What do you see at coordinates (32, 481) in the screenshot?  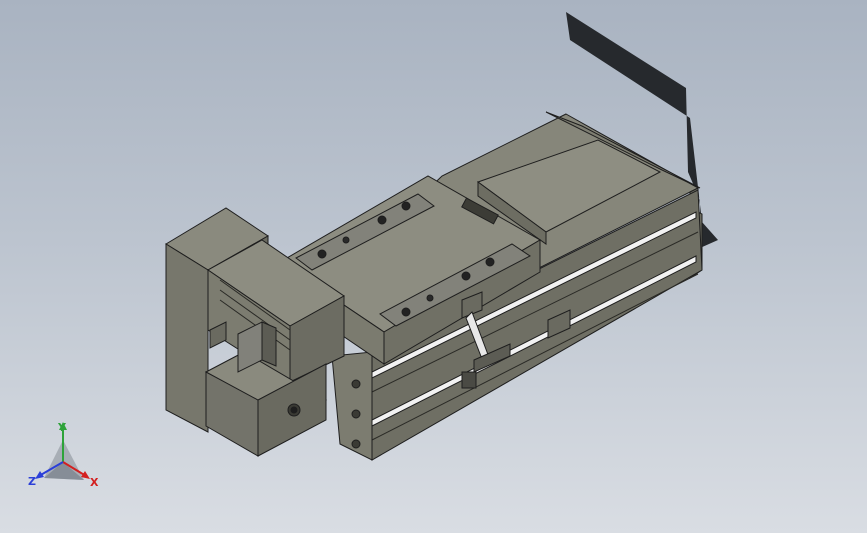 I see `z-axis-label: Z` at bounding box center [32, 481].